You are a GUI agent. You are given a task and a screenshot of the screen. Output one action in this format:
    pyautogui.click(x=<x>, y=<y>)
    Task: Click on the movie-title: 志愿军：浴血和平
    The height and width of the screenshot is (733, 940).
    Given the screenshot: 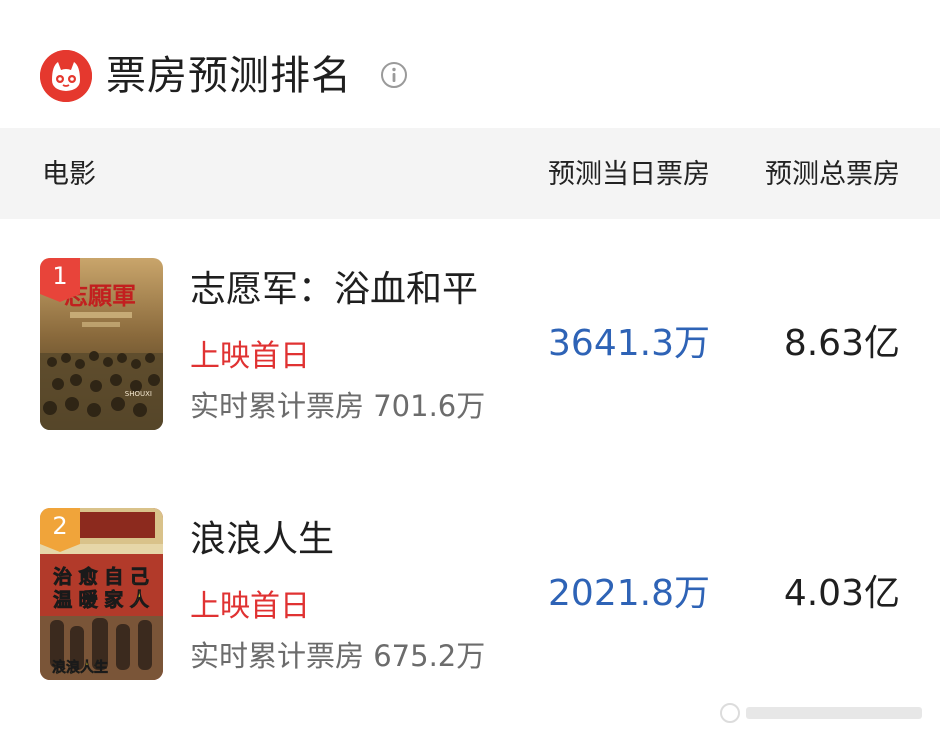 What is the action you would take?
    pyautogui.click(x=334, y=290)
    